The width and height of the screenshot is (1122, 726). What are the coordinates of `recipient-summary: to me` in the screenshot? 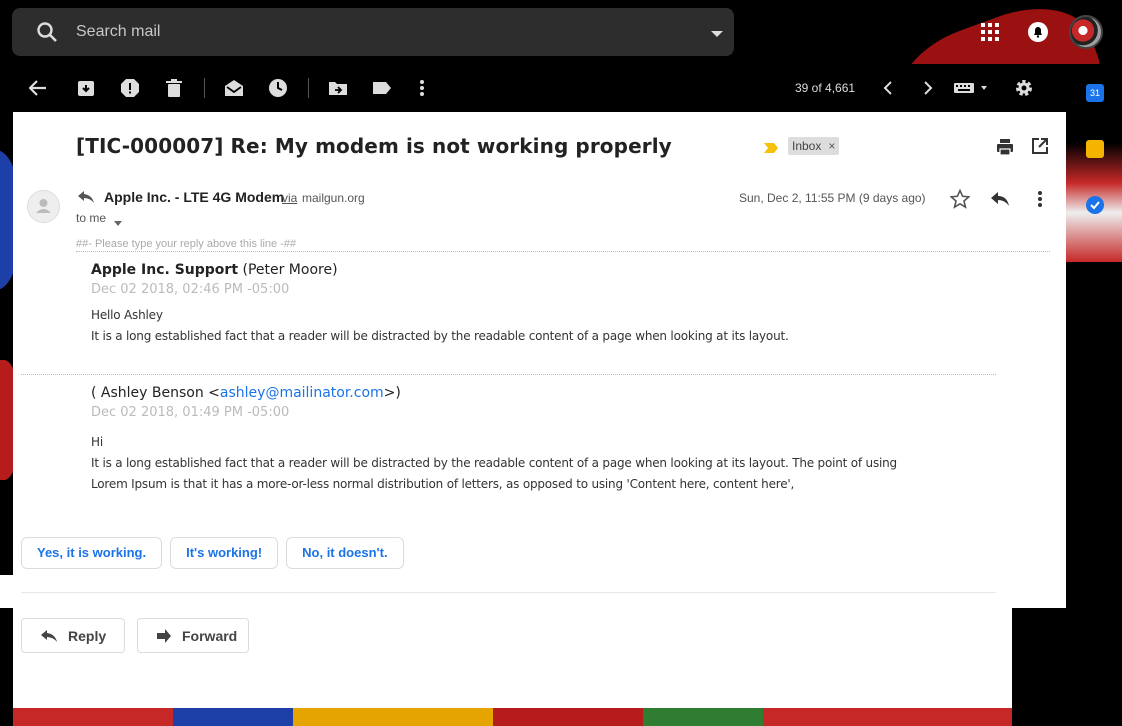 It's located at (91, 218).